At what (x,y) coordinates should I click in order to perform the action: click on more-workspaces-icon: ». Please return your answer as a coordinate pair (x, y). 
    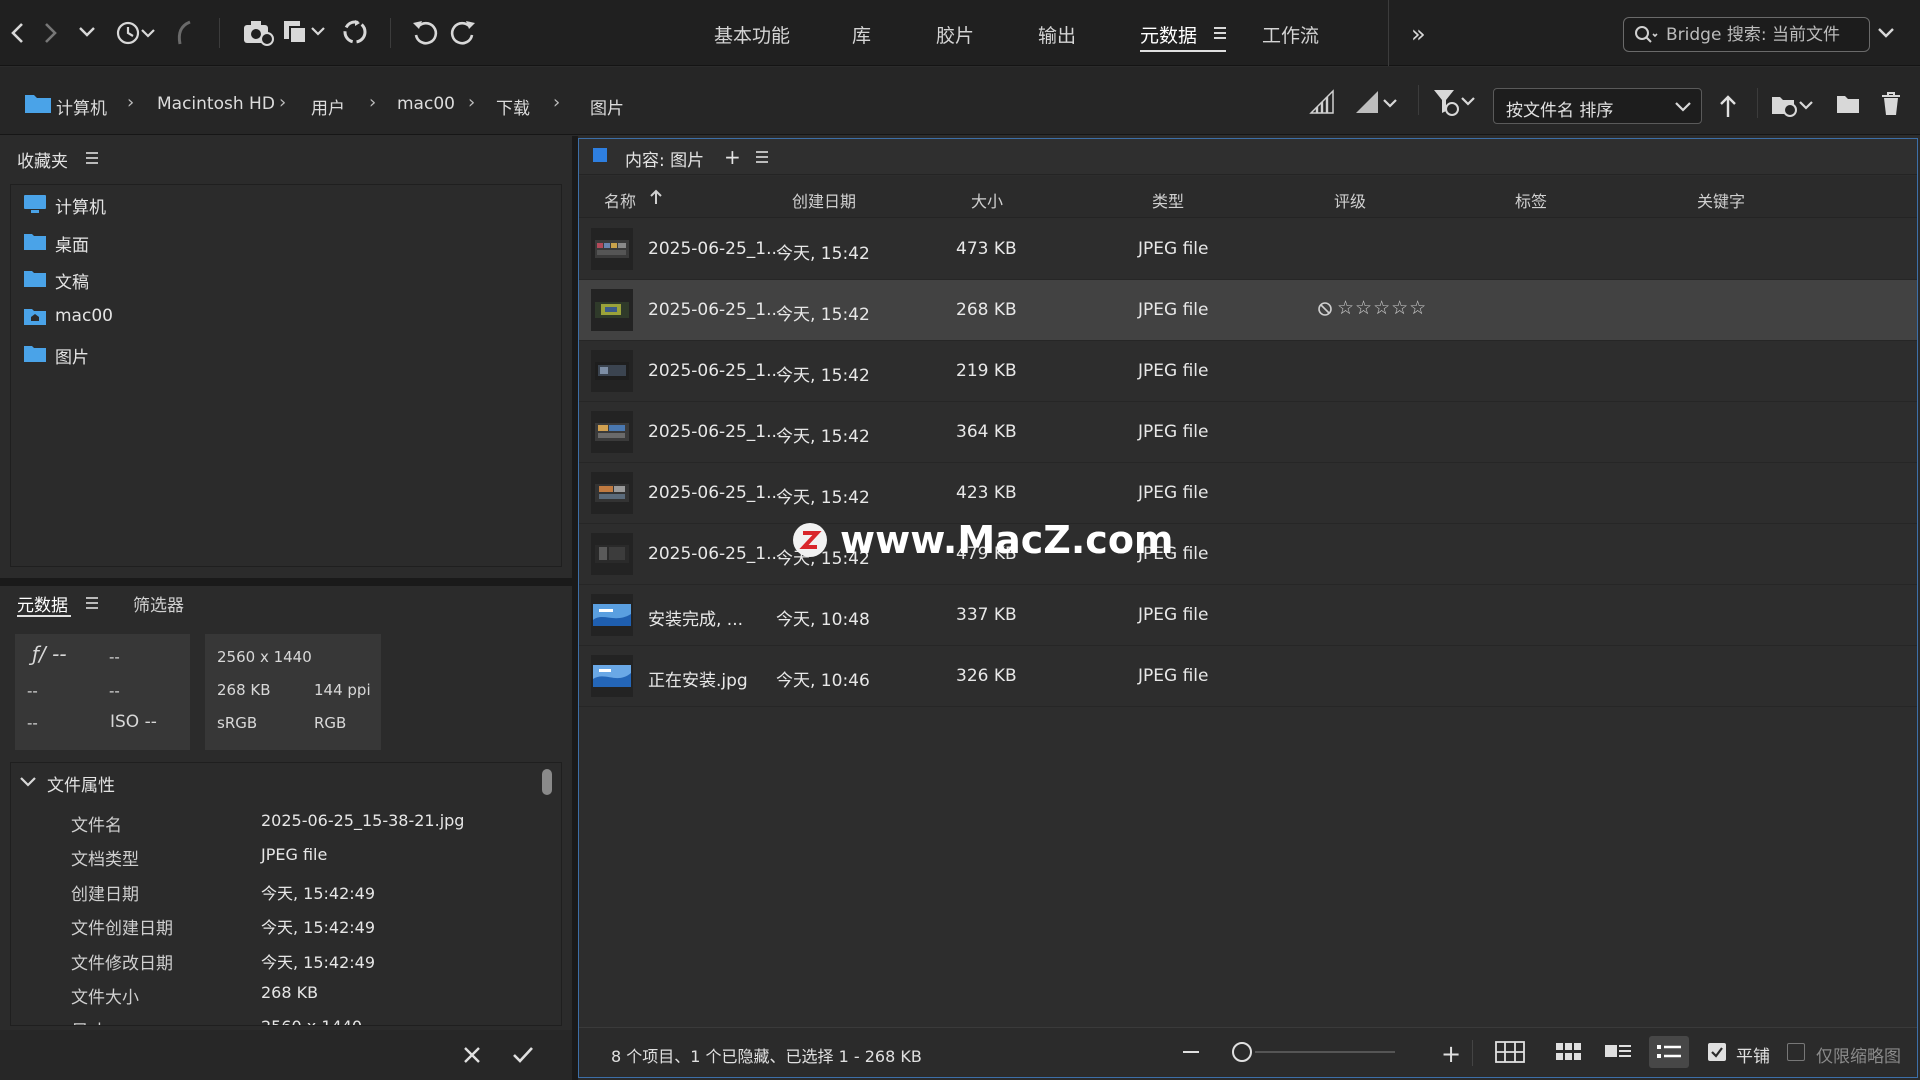
    Looking at the image, I should click on (1418, 34).